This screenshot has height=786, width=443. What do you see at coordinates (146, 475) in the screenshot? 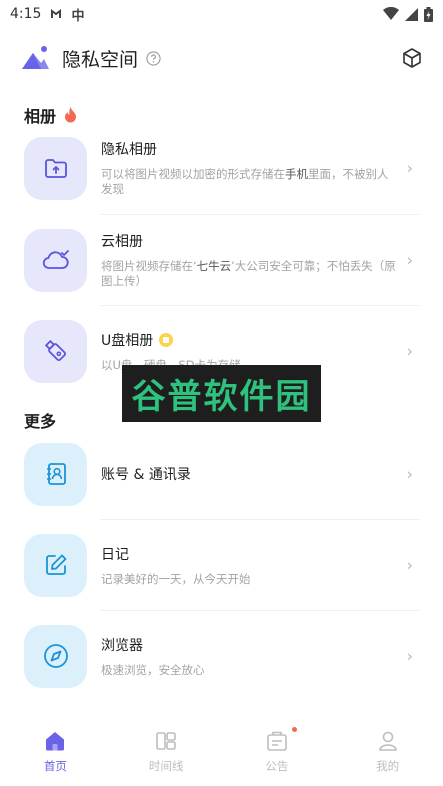
I see `accounts-contacts-title: 账号 & 通讯录` at bounding box center [146, 475].